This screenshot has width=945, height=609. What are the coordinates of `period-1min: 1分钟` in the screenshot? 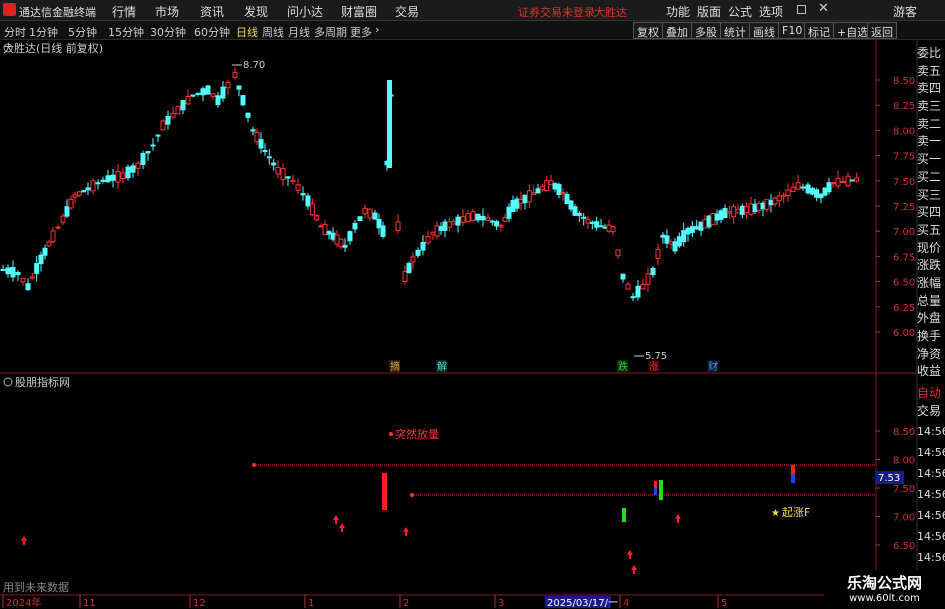 It's located at (43, 32).